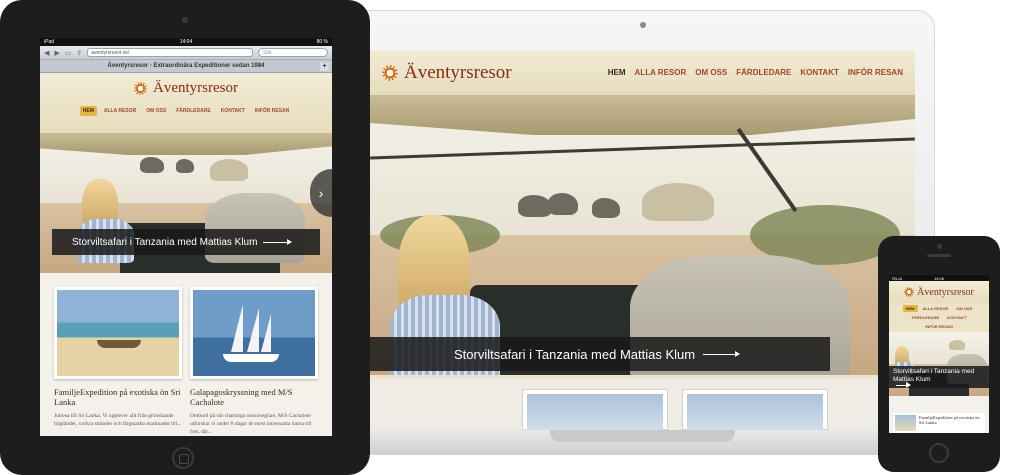 This screenshot has width=1013, height=475. Describe the element at coordinates (293, 52) in the screenshot. I see `search-input: Sök` at that location.